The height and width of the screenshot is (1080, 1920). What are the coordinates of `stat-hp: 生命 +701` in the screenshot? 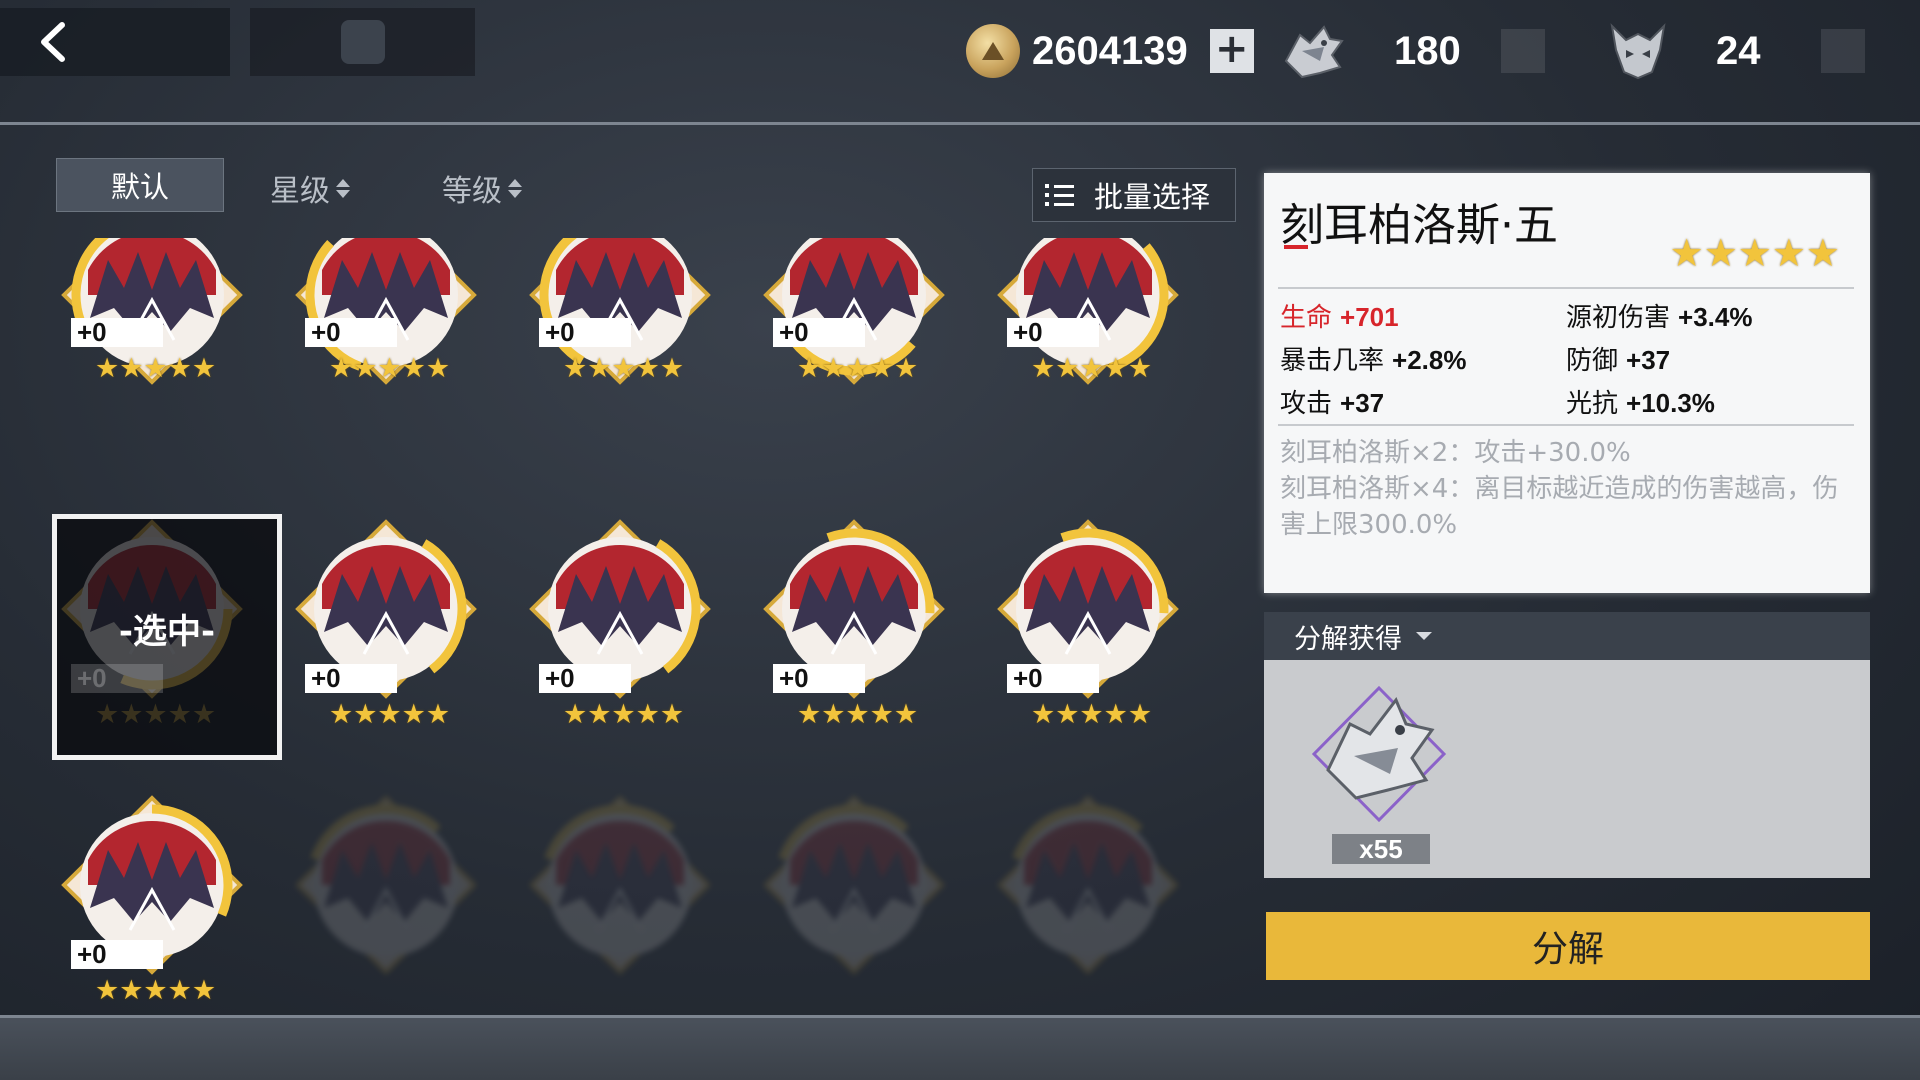 It's located at (1339, 315).